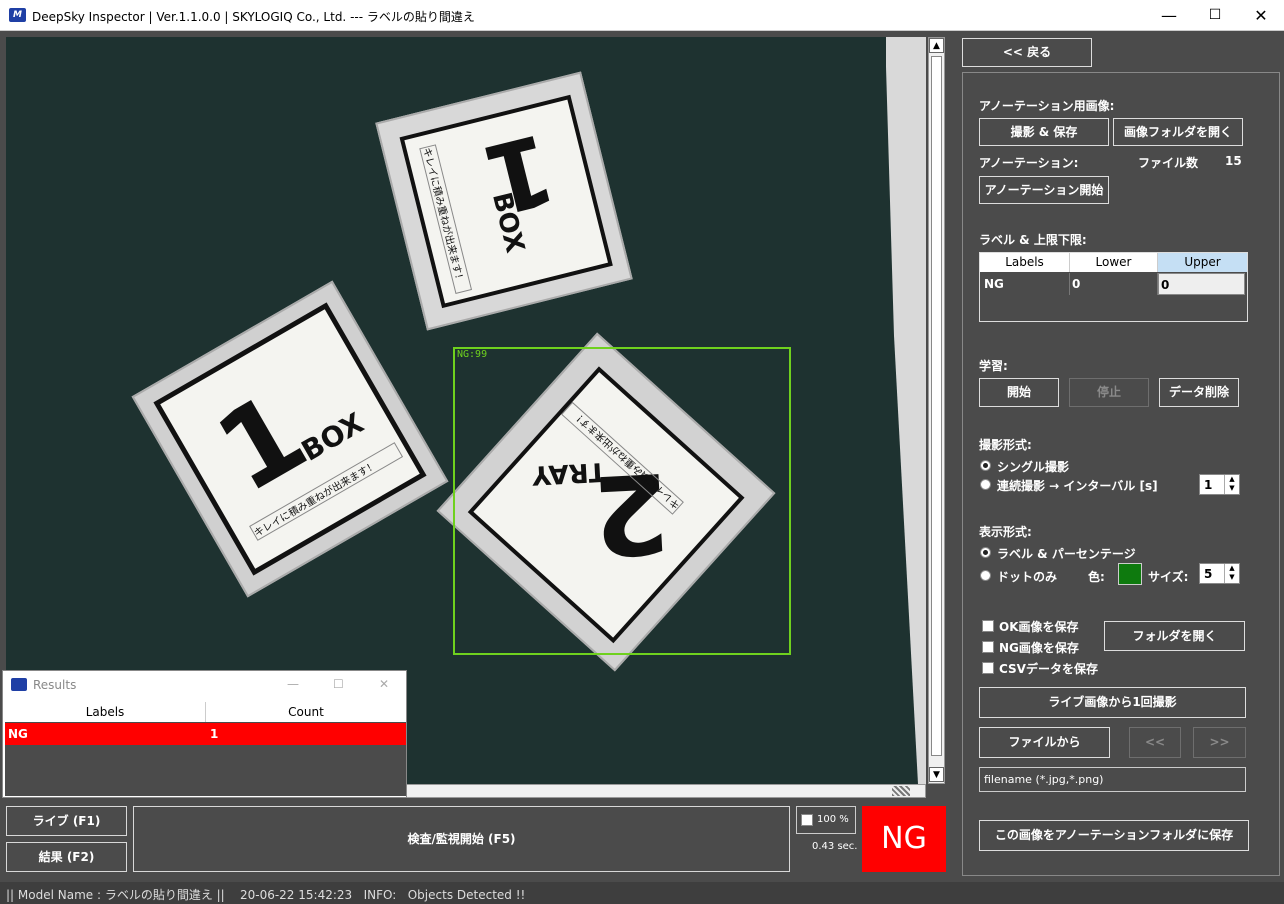 The width and height of the screenshot is (1284, 904). Describe the element at coordinates (472, 354) in the screenshot. I see `detection-label: NG:99` at that location.